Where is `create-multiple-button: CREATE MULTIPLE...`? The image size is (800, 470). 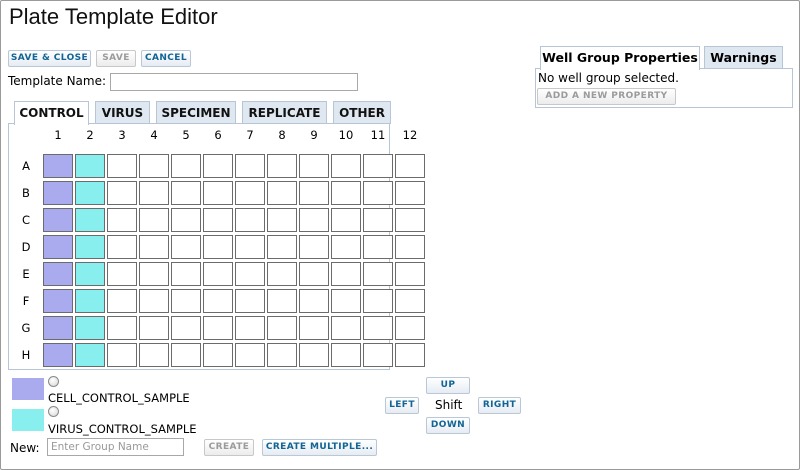 create-multiple-button: CREATE MULTIPLE... is located at coordinates (319, 447).